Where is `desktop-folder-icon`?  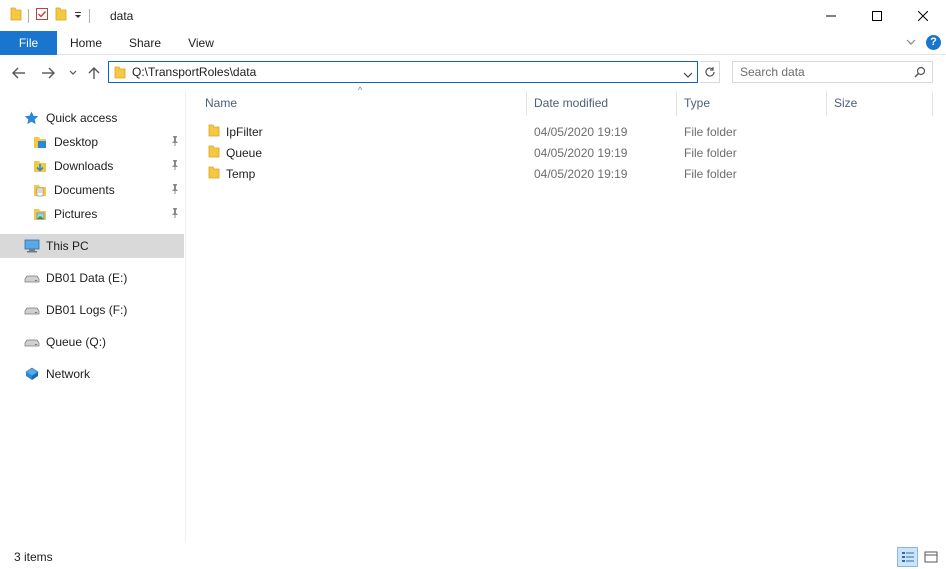
desktop-folder-icon is located at coordinates (41, 142).